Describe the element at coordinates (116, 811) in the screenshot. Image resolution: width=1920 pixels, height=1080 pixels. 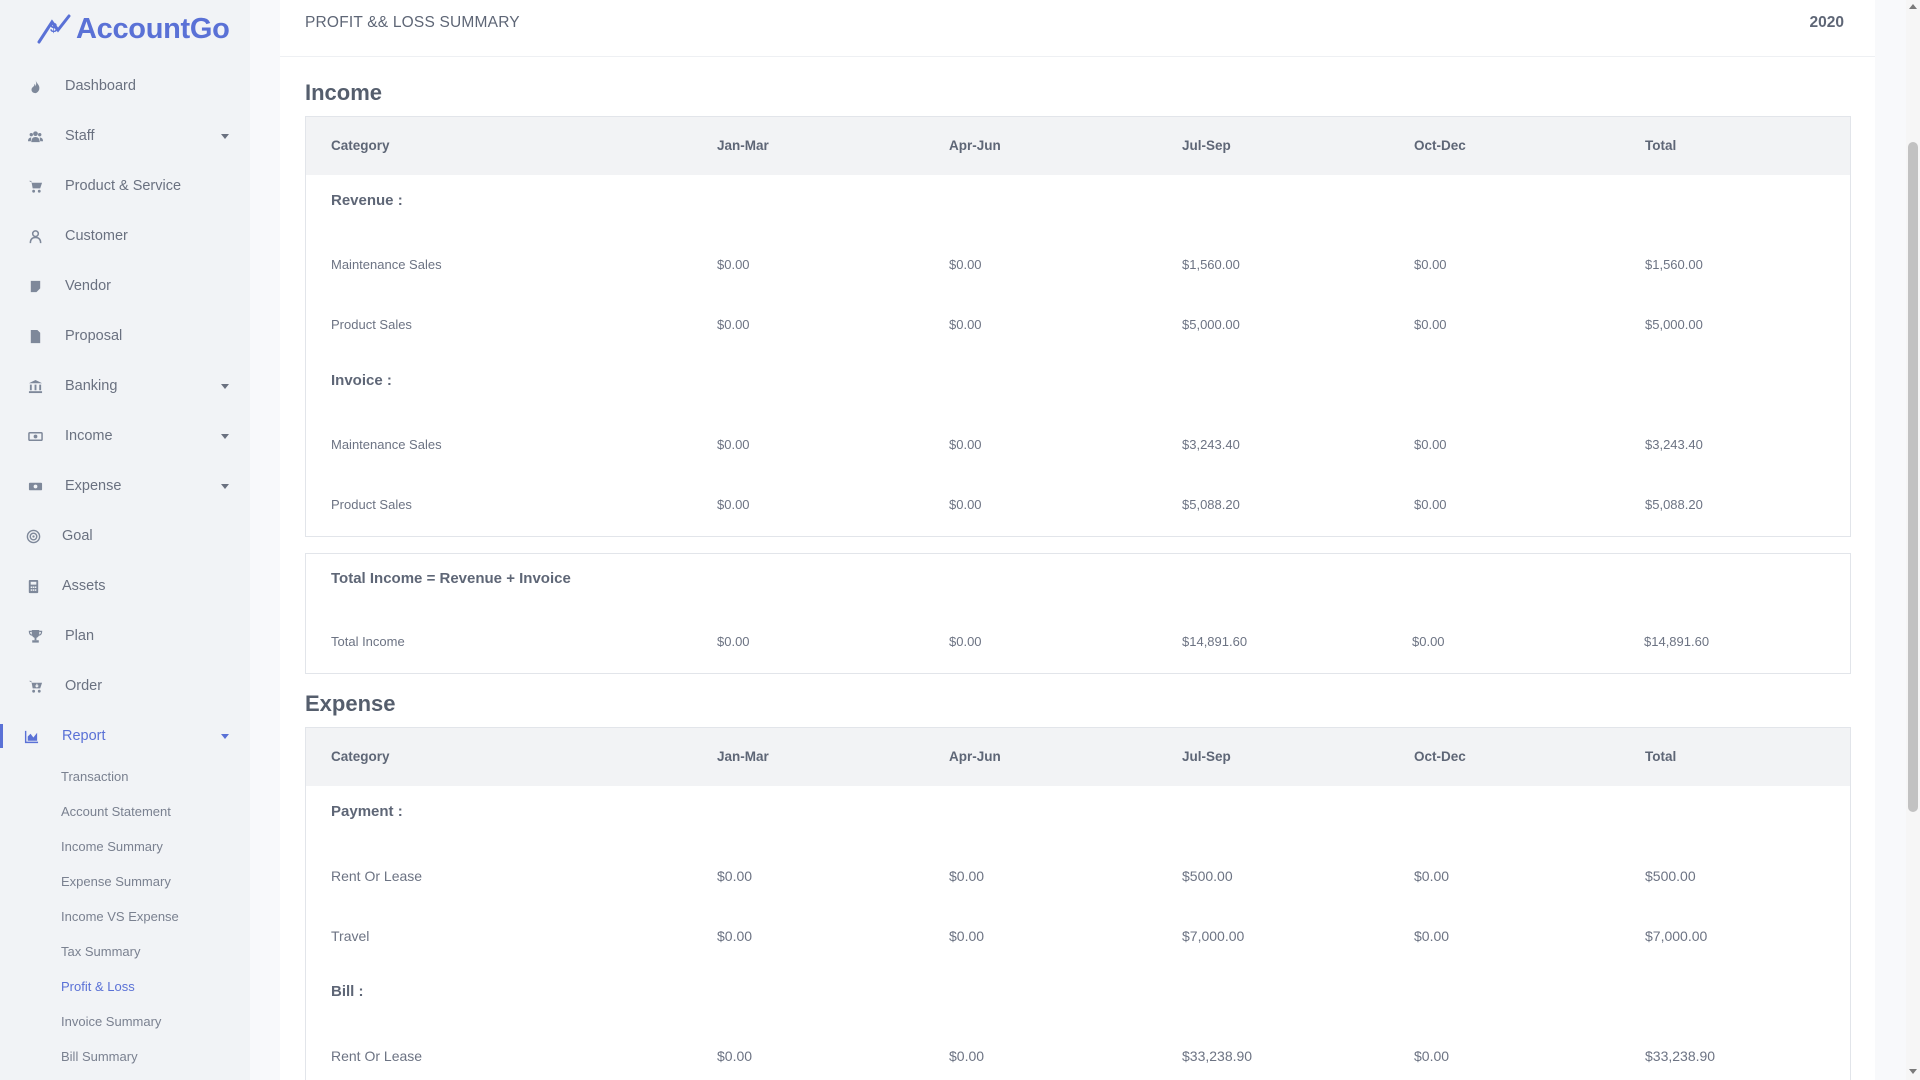
I see `sidebar-subitem-account-statement: Account Statement` at that location.